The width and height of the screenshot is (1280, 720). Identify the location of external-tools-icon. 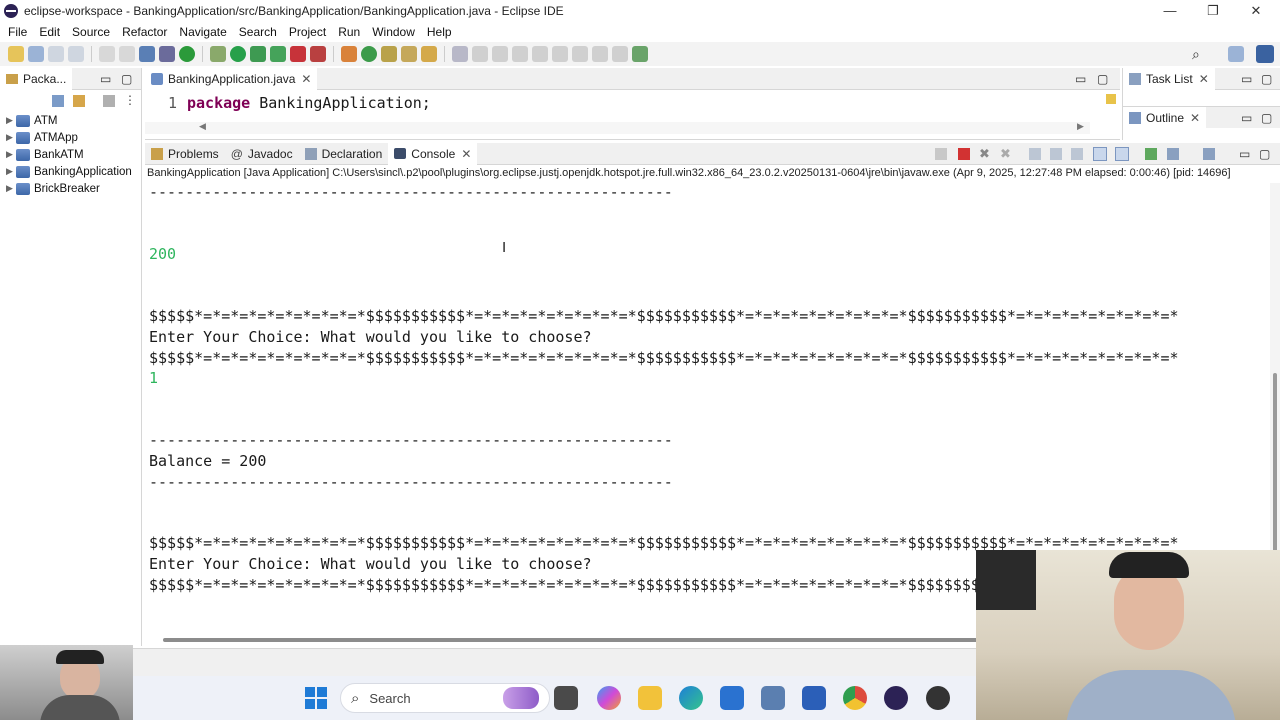
(278, 54).